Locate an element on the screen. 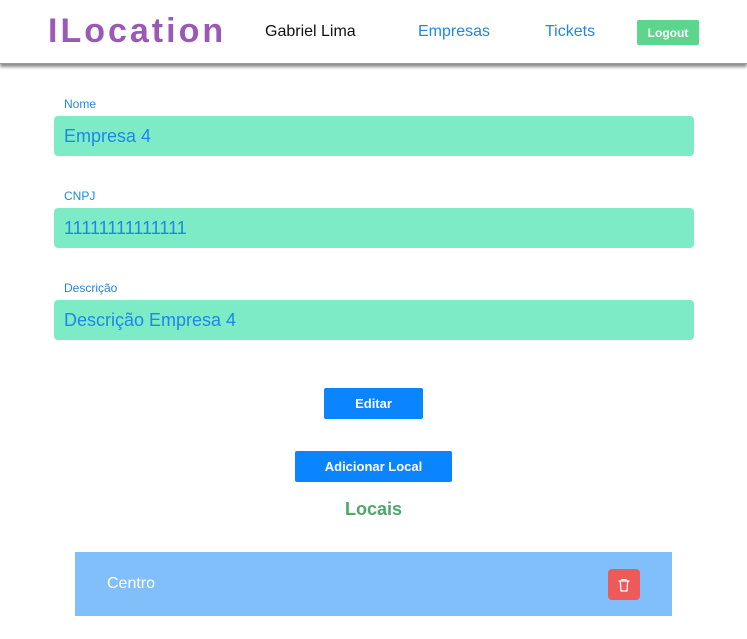 This screenshot has width=747, height=639. nav-link-tickets: Tickets is located at coordinates (570, 32).